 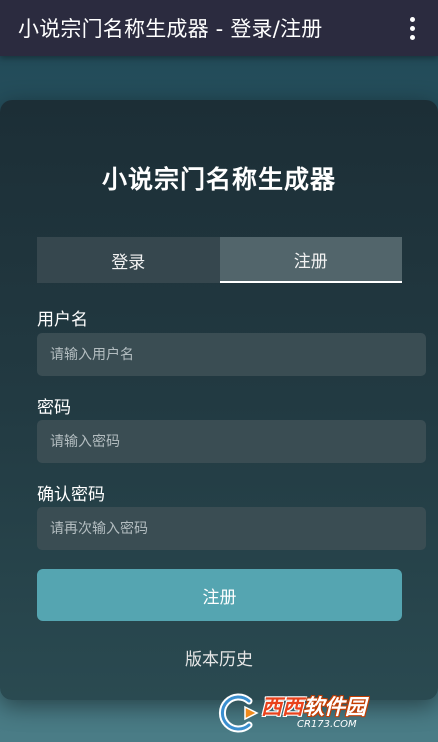 I want to click on app-title: 小说宗门名称生成器 - 登录/注册, so click(x=170, y=29).